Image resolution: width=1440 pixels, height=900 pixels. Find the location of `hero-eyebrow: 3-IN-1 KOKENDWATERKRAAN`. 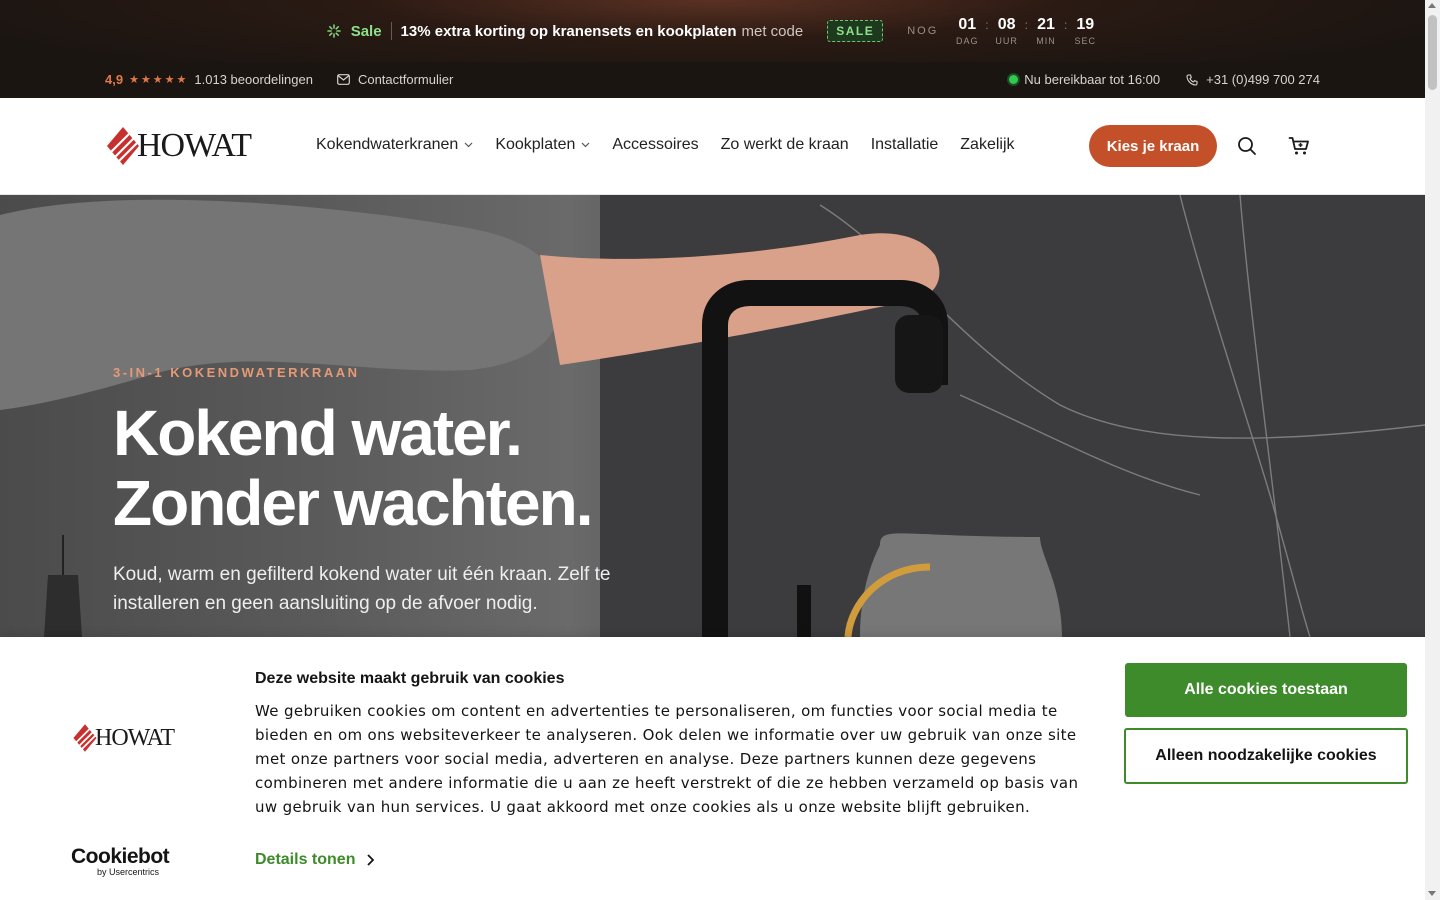

hero-eyebrow: 3-IN-1 KOKENDWATERKRAAN is located at coordinates (236, 372).